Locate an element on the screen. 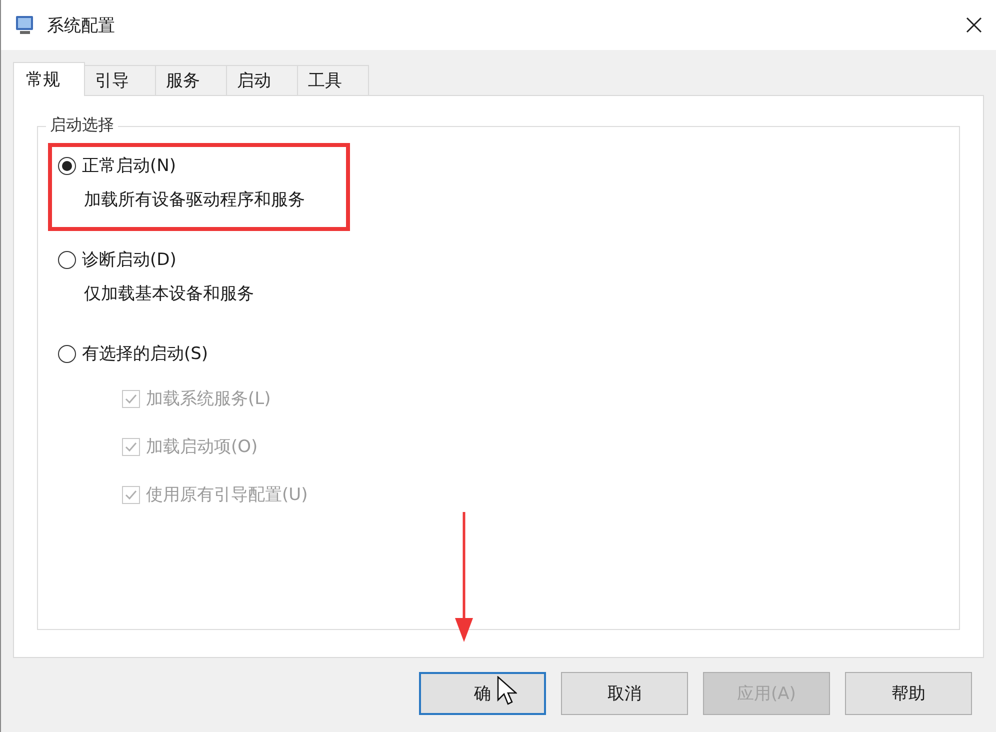 The height and width of the screenshot is (732, 996). checkbox-label: 使用原有引导配置(U) is located at coordinates (227, 495).